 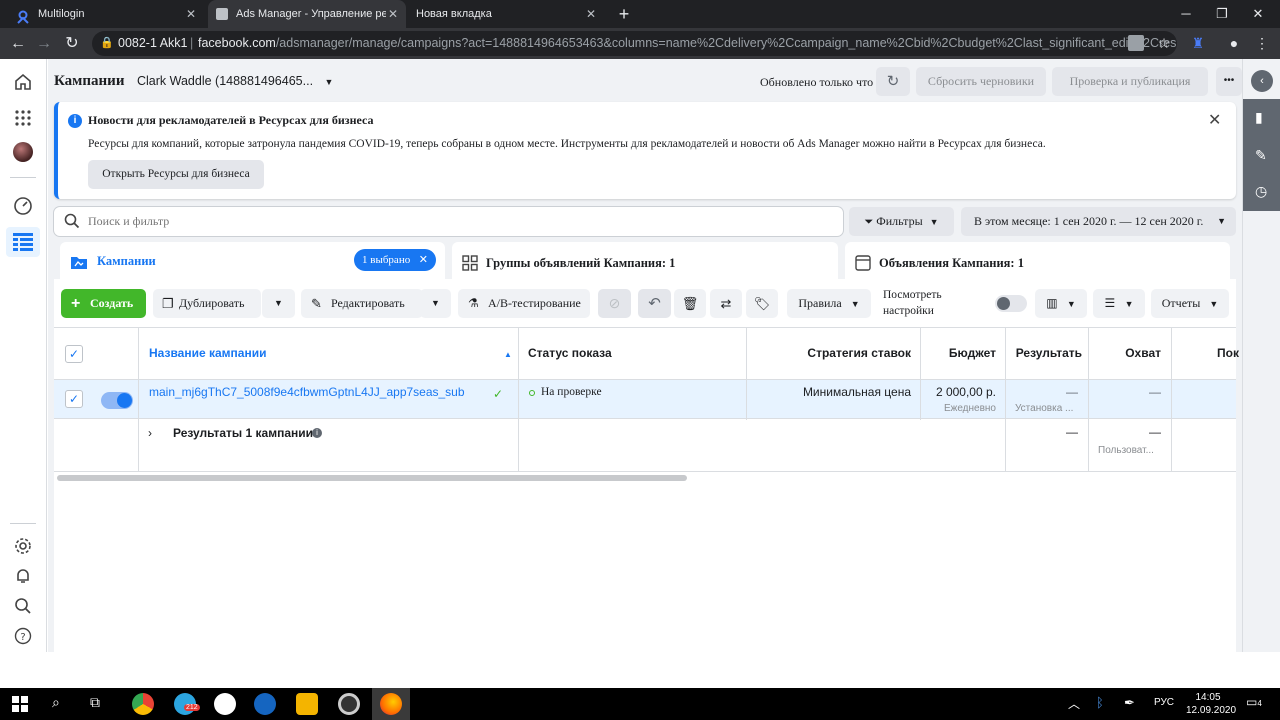 What do you see at coordinates (1261, 193) in the screenshot?
I see `history-panel-tab: ◷` at bounding box center [1261, 193].